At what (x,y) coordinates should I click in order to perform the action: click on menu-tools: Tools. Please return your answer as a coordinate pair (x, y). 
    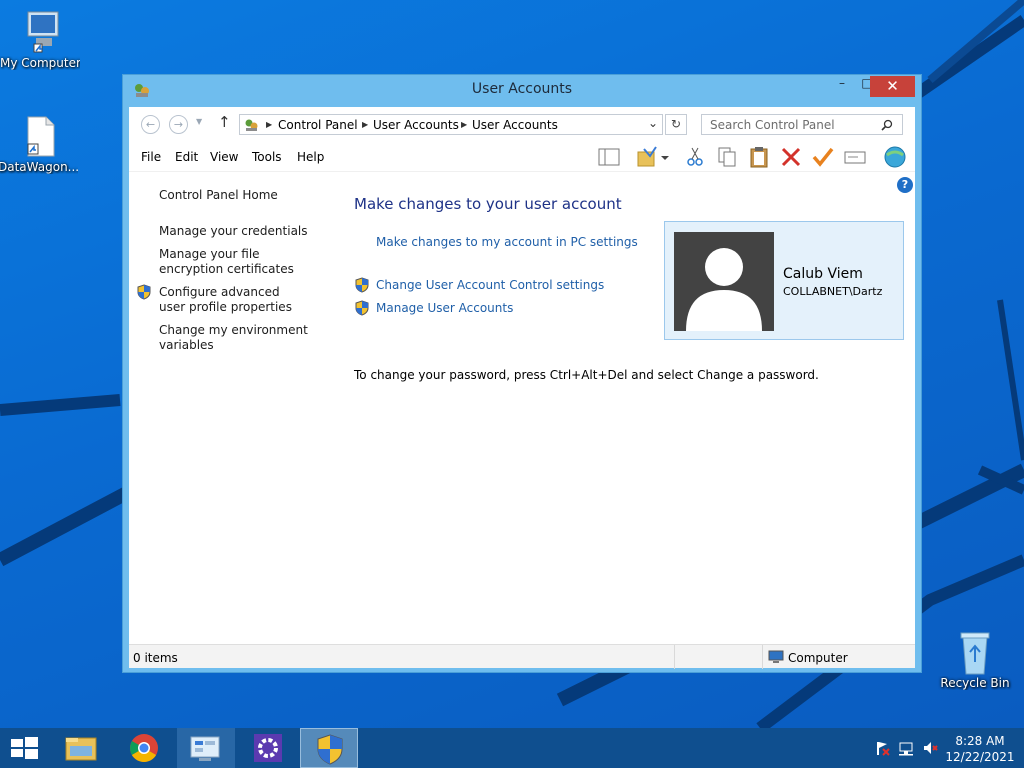
    Looking at the image, I should click on (267, 157).